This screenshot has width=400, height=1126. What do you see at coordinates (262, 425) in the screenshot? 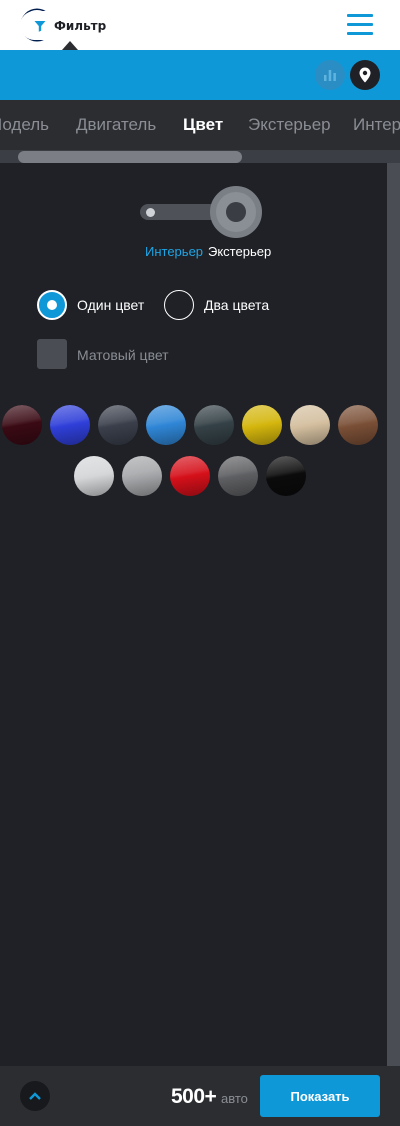
I see `color-swatch-yellow` at bounding box center [262, 425].